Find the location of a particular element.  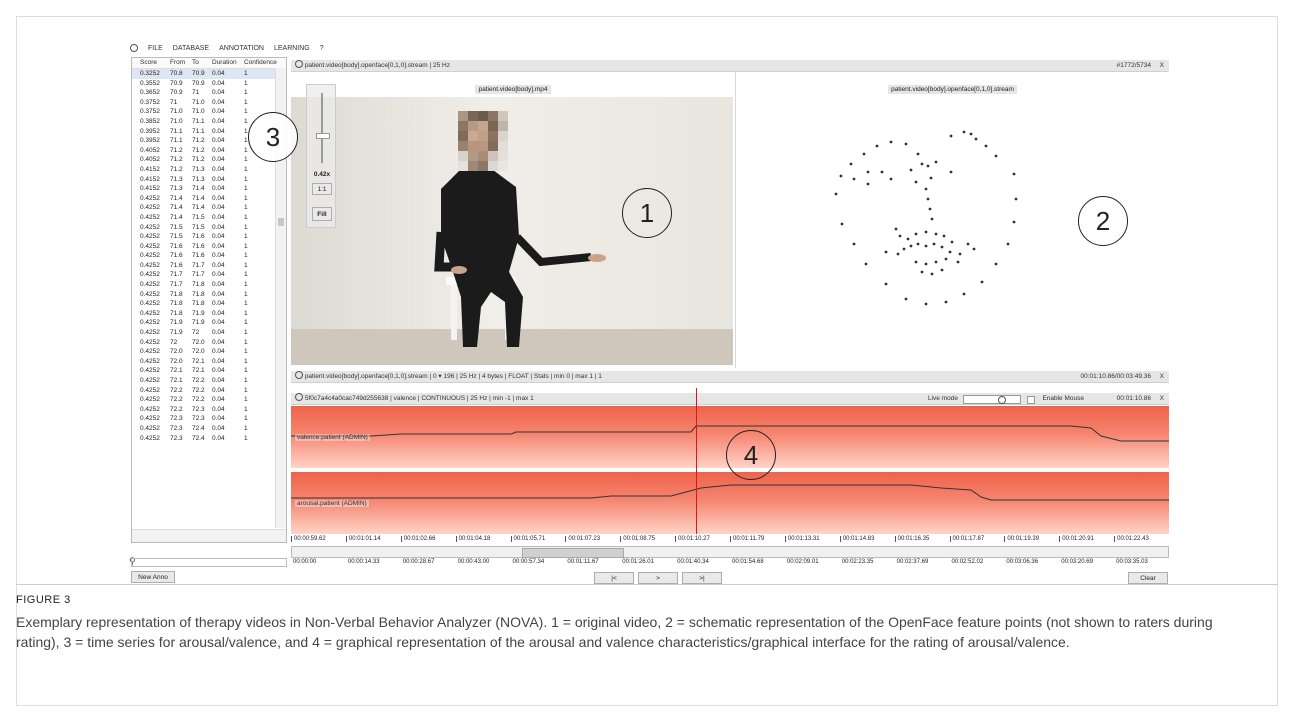

divider is located at coordinates (647, 584).